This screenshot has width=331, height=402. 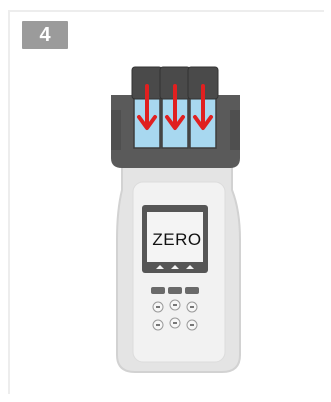 I want to click on holder-side-right, so click(x=235, y=130).